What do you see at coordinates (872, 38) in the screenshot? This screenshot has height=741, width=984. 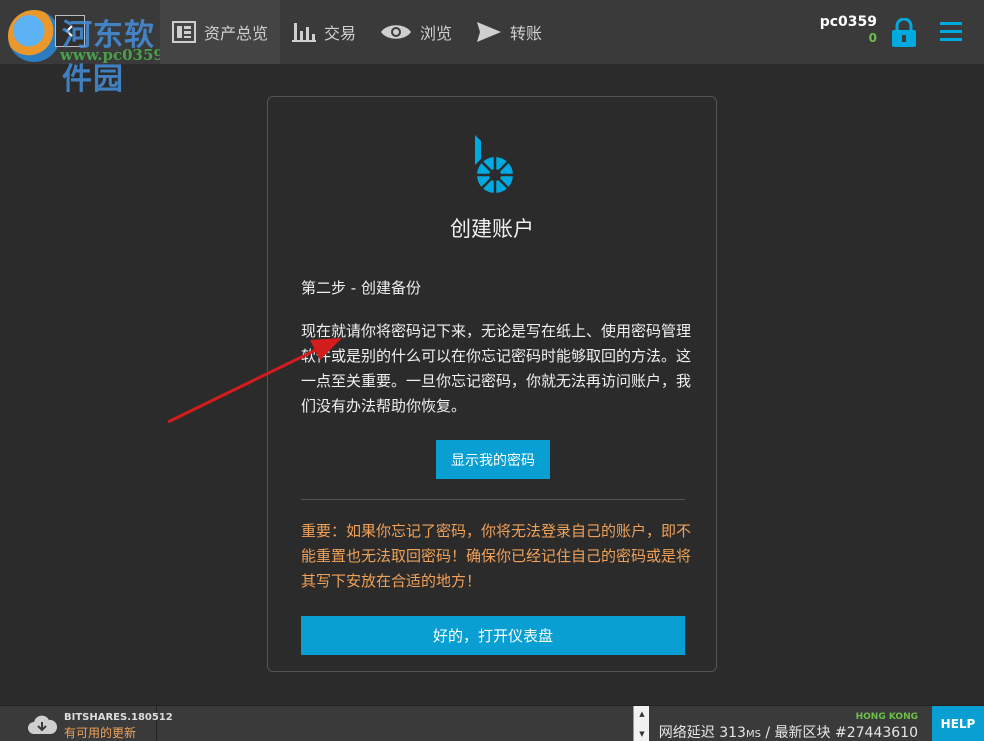 I see `account-balance: 0` at bounding box center [872, 38].